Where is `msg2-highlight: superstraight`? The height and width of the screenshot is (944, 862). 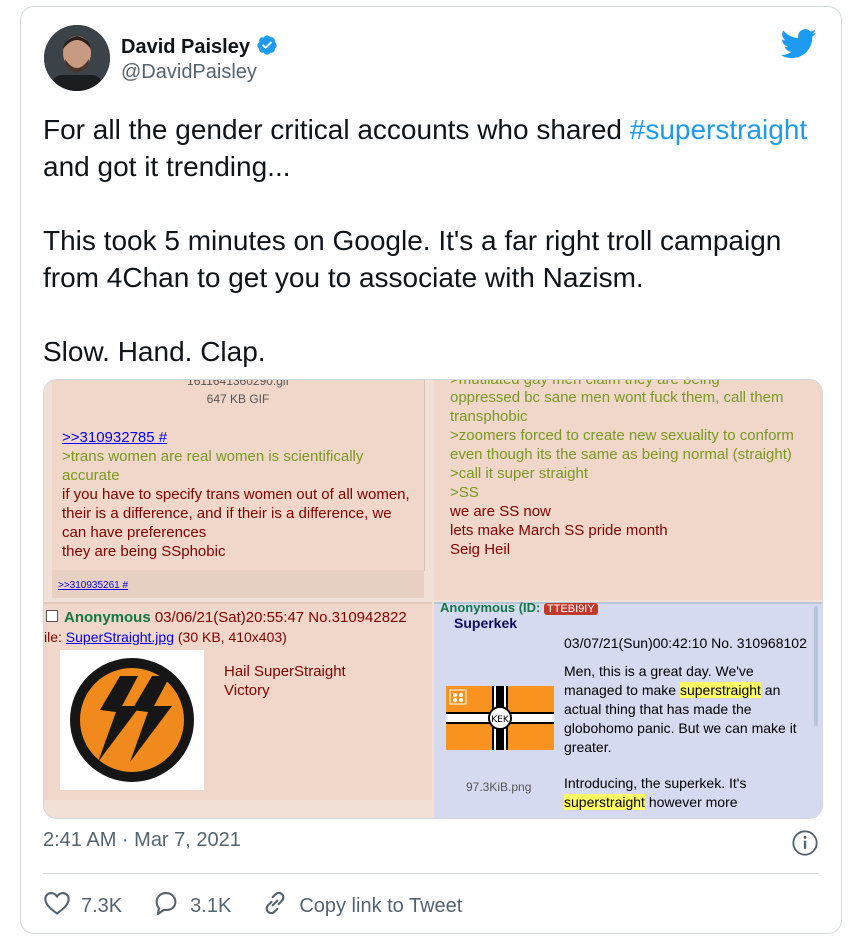
msg2-highlight: superstraight is located at coordinates (604, 802).